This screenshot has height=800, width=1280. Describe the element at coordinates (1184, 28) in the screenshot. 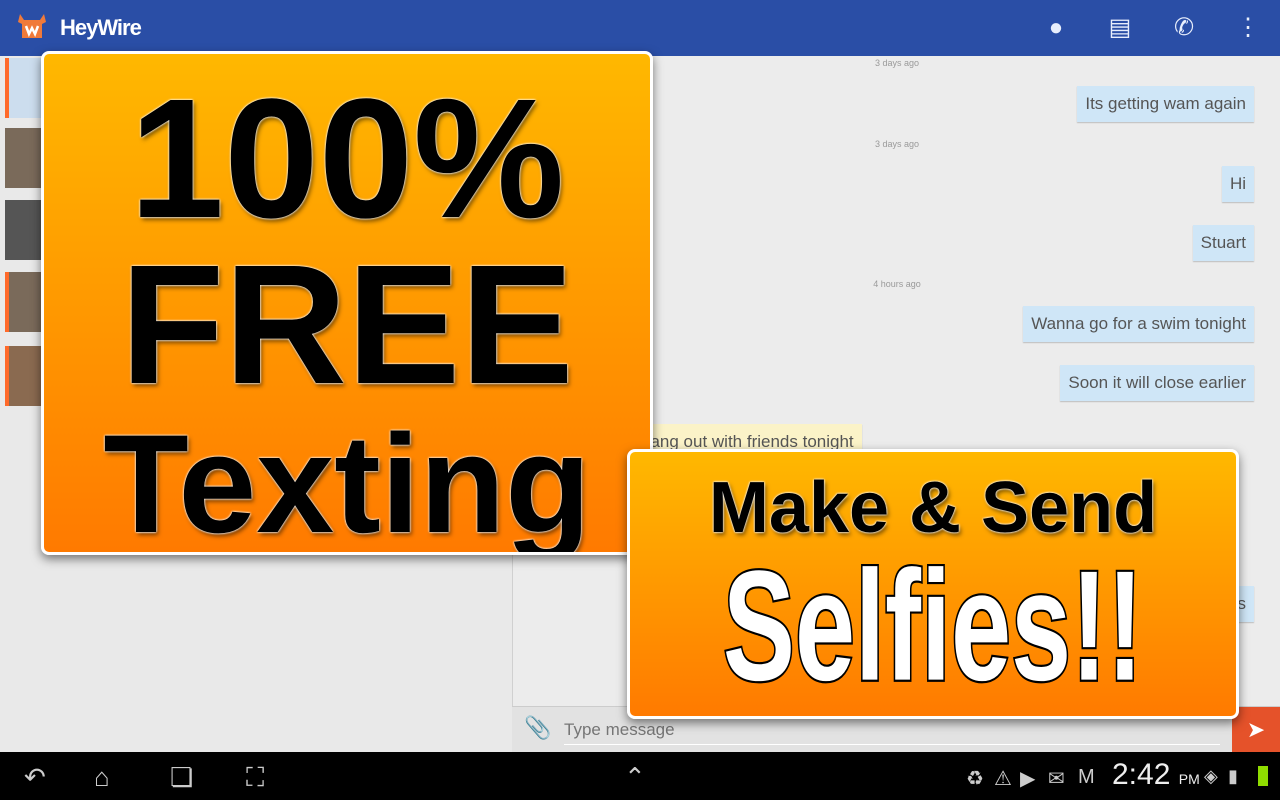

I see `phone-icon: ✆` at that location.